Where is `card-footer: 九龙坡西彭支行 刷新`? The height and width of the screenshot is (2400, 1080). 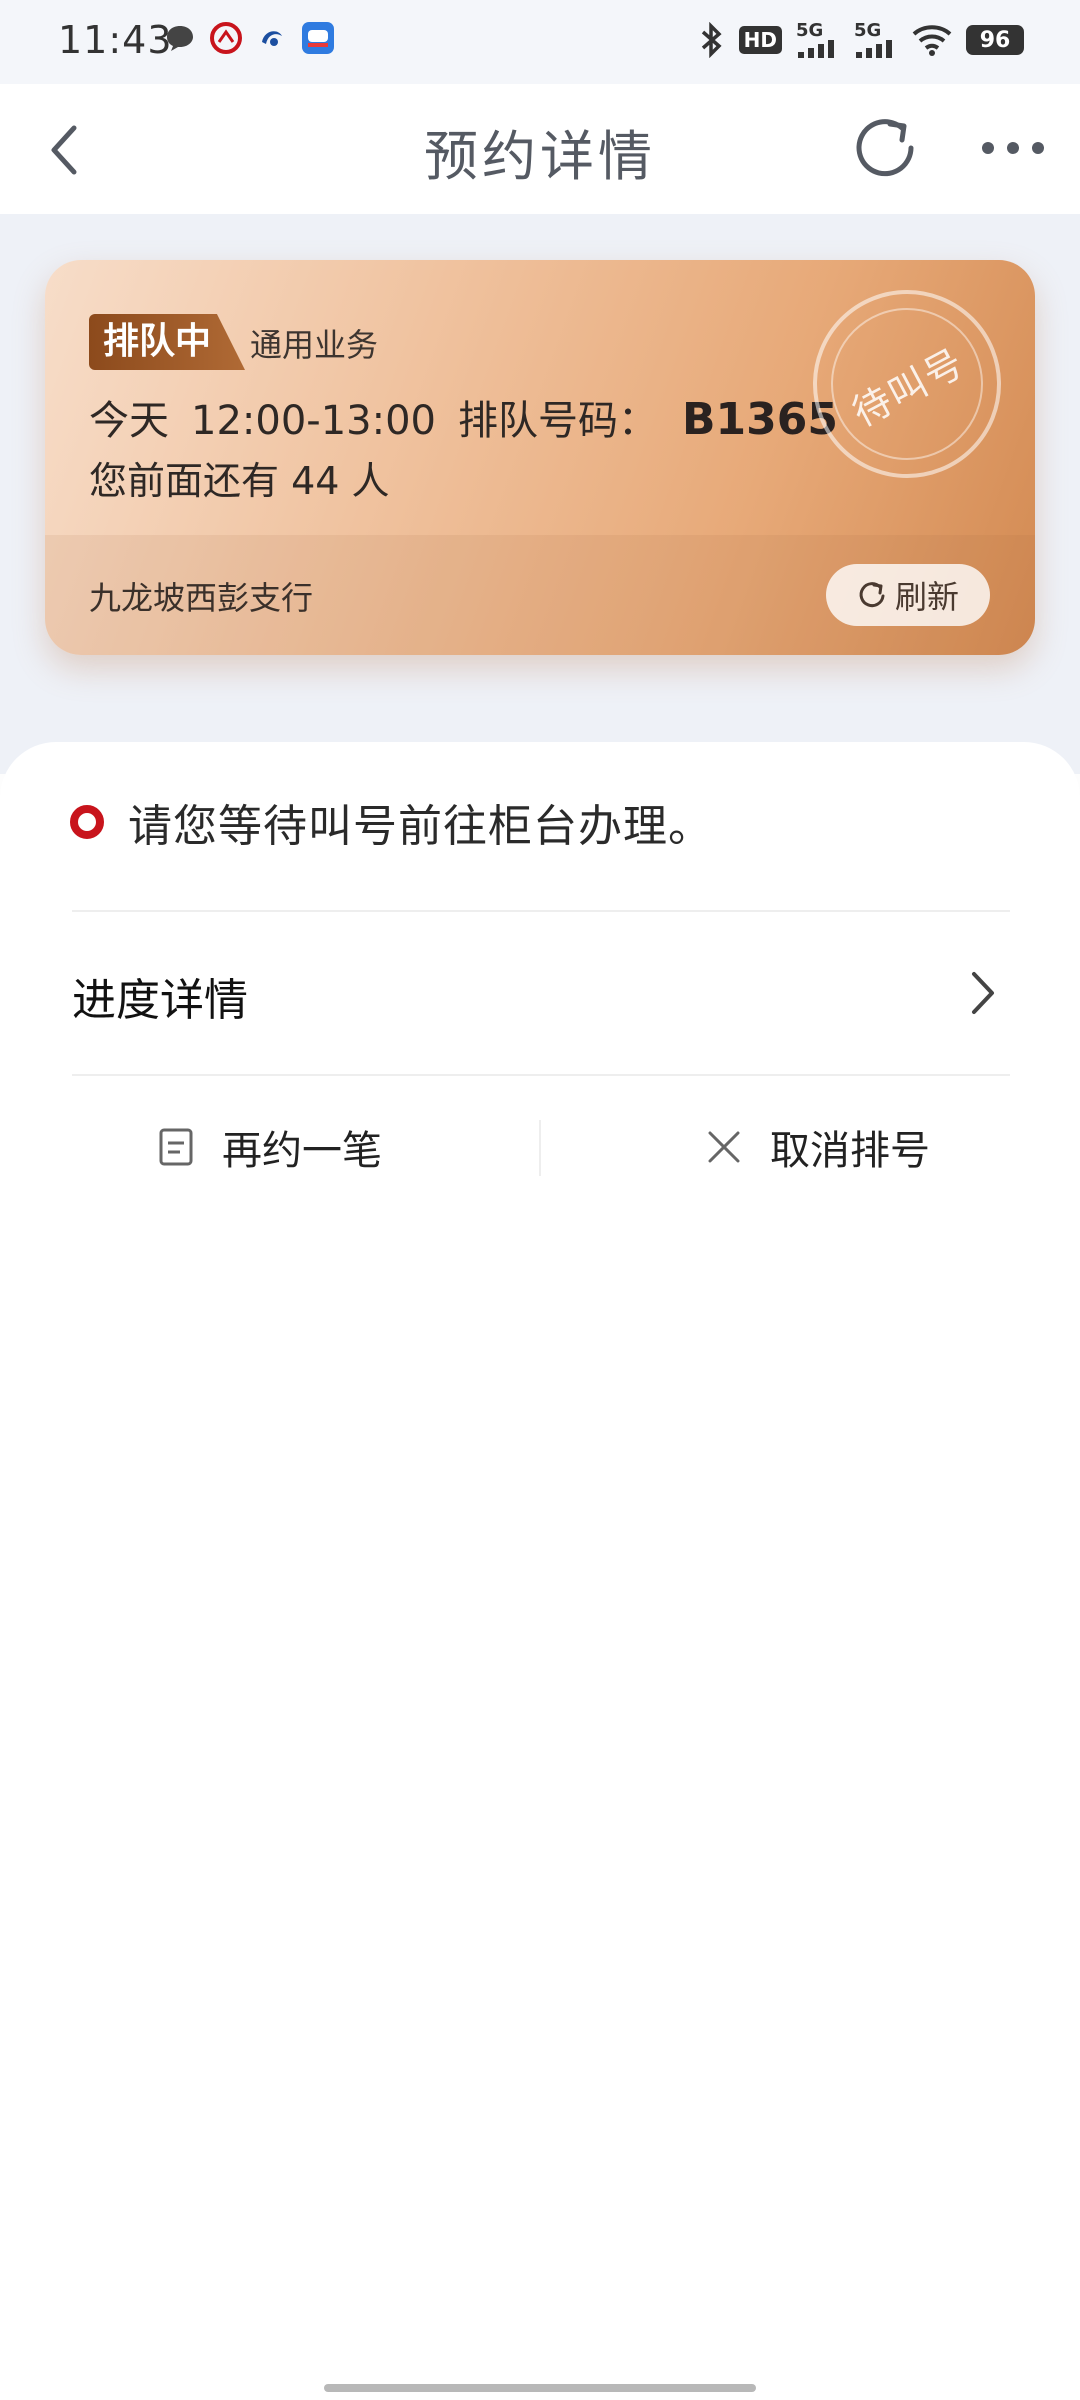
card-footer: 九龙坡西彭支行 刷新 is located at coordinates (540, 595).